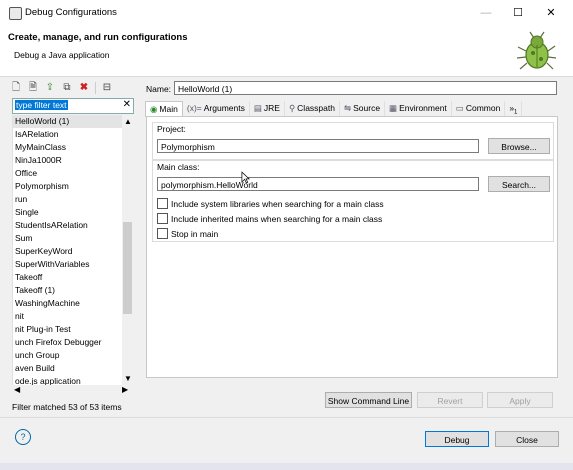 Image resolution: width=573 pixels, height=470 pixels. I want to click on project-label: Project:, so click(171, 129).